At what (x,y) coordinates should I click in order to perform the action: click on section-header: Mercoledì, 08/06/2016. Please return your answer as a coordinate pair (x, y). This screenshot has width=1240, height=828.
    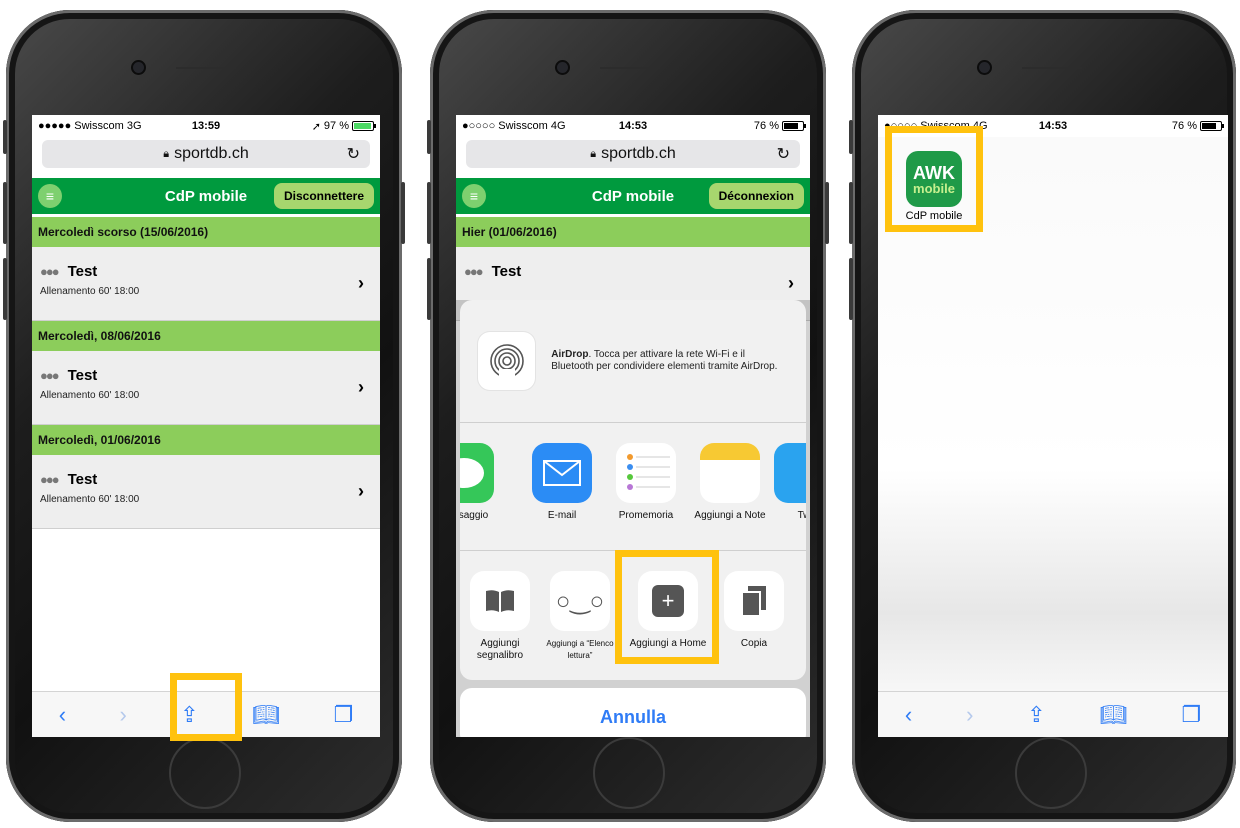
    Looking at the image, I should click on (206, 336).